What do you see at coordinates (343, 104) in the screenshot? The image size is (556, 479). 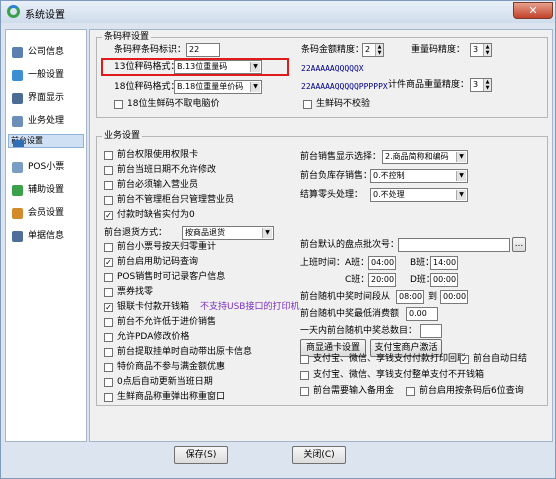 I see `nocheck-label: 生鲜码不校验` at bounding box center [343, 104].